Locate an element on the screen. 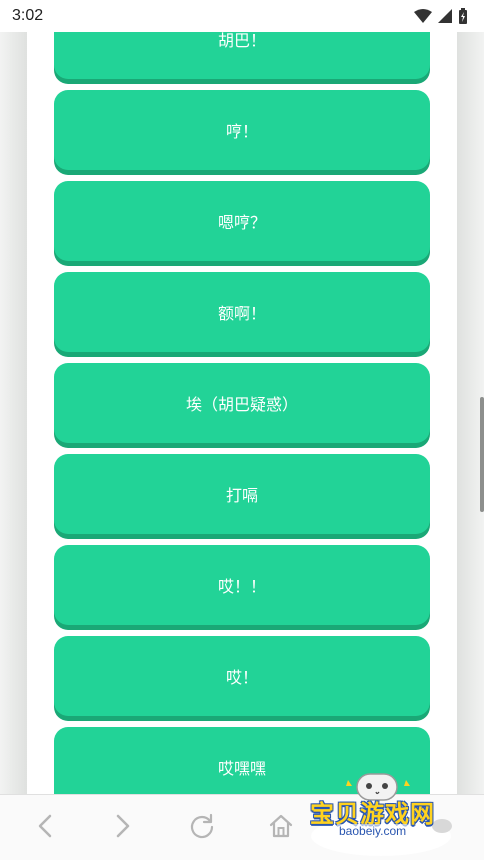 The width and height of the screenshot is (484, 860). sound-button: 额啊！ is located at coordinates (242, 312).